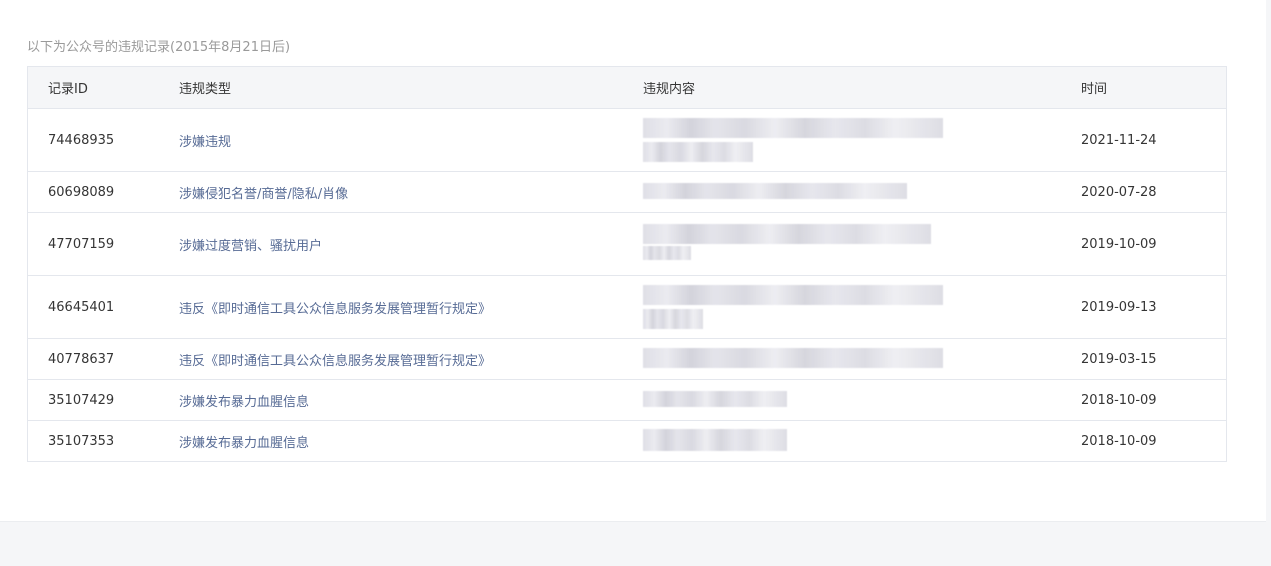 The height and width of the screenshot is (566, 1271). I want to click on violation-time: 2021-11-24, so click(1119, 140).